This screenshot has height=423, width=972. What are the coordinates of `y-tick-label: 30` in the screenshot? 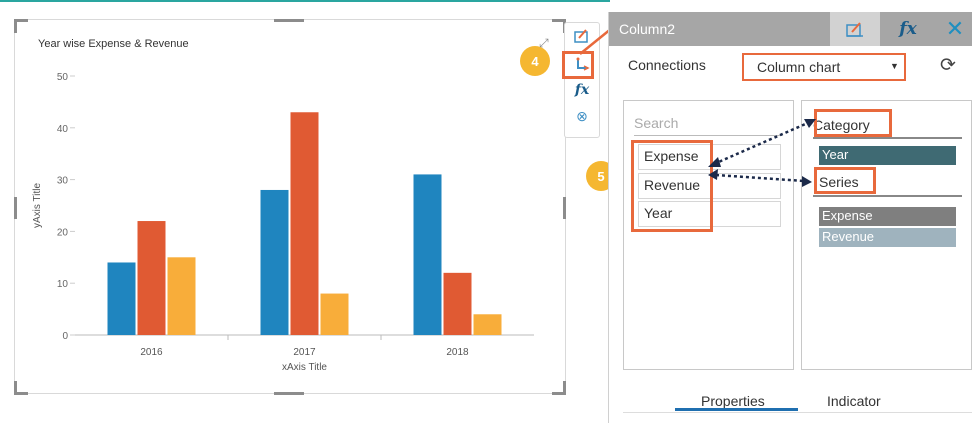 It's located at (63, 181).